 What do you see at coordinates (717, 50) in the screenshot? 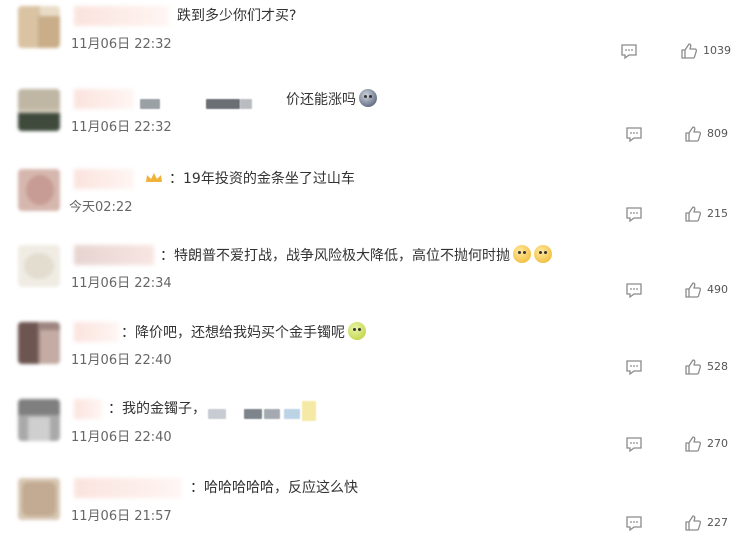
I see `like-count: 1039` at bounding box center [717, 50].